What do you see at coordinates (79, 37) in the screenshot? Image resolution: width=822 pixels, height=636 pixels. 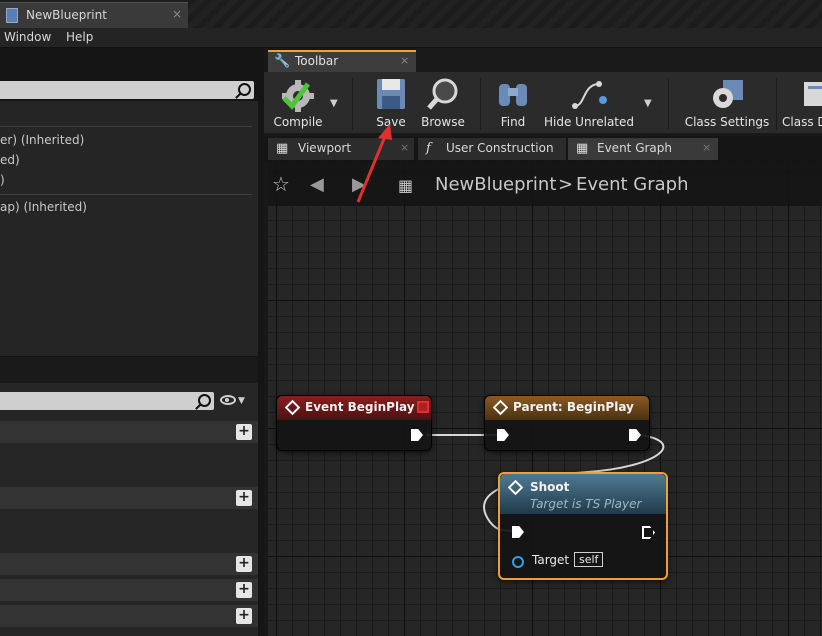 I see `menu-help: Help` at bounding box center [79, 37].